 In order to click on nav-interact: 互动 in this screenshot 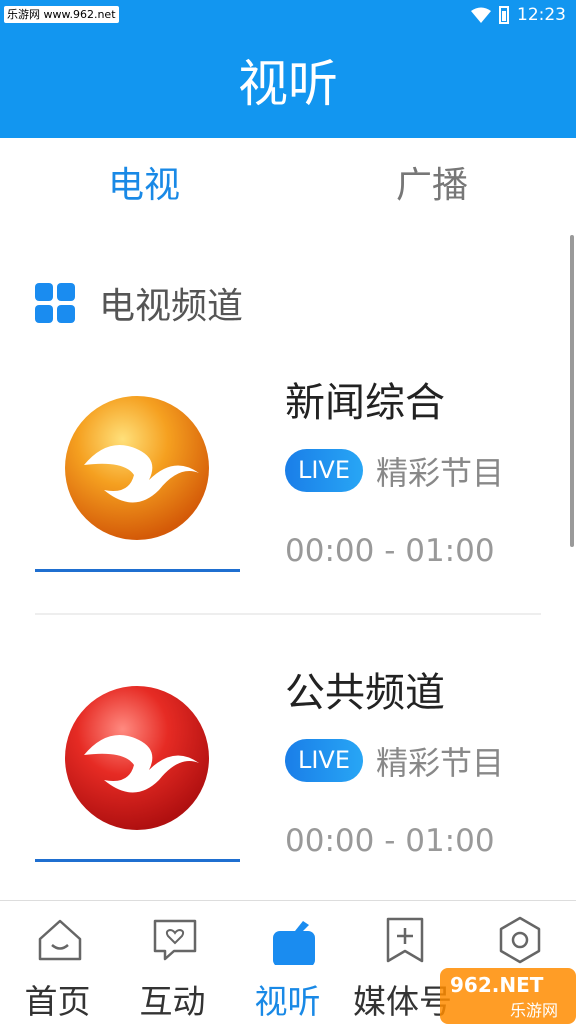, I will do `click(172, 963)`.